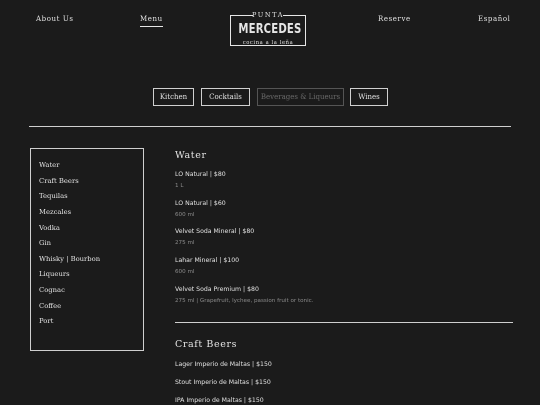 This screenshot has height=405, width=540. What do you see at coordinates (49, 165) in the screenshot?
I see `sidebar-item-water: Water` at bounding box center [49, 165].